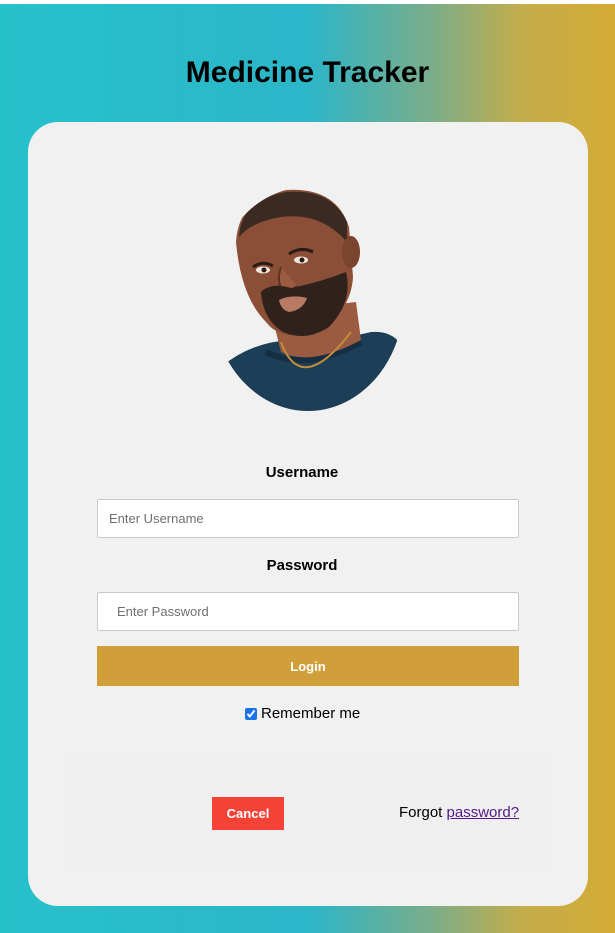 The image size is (615, 933). I want to click on remember-me-checkbox, so click(251, 713).